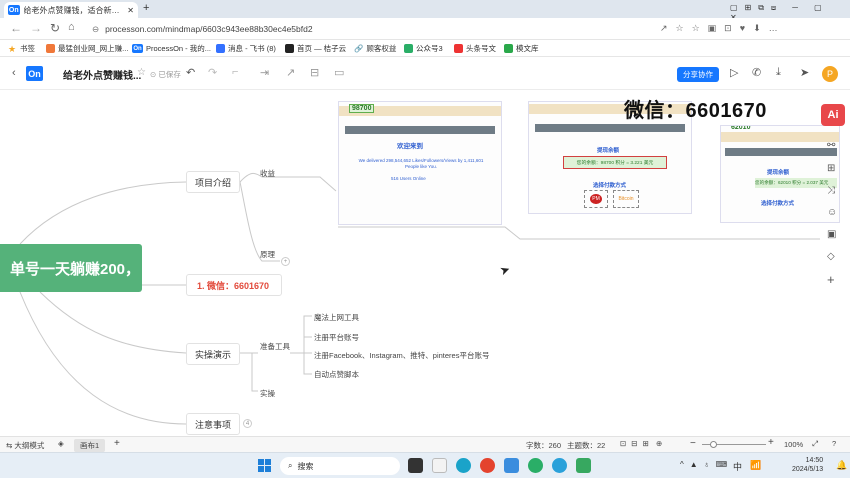 This screenshot has width=850, height=478. Describe the element at coordinates (267, 173) in the screenshot. I see `subtopic-income: 收益` at that location.